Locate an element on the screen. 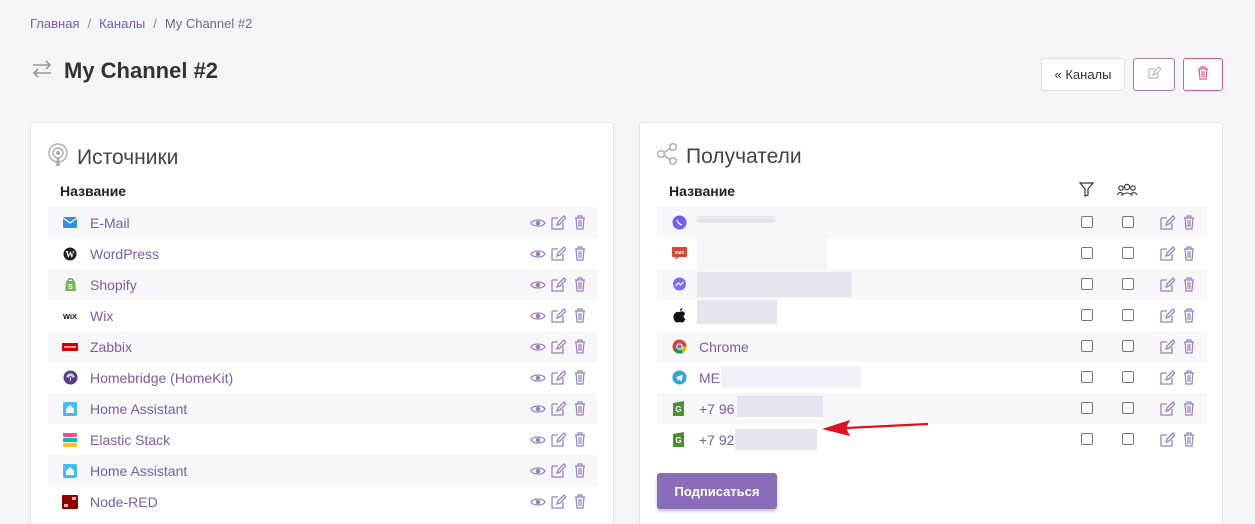  edit-channel-button is located at coordinates (1154, 74).